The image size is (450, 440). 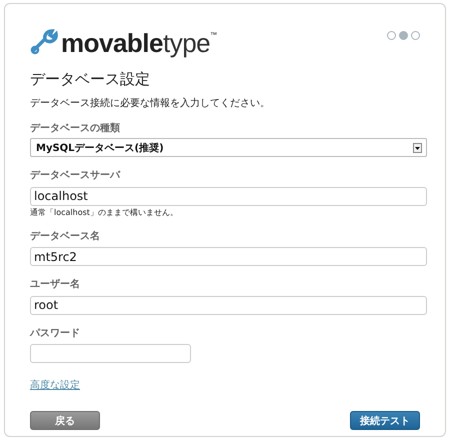 What do you see at coordinates (417, 147) in the screenshot?
I see `dropdown-icon` at bounding box center [417, 147].